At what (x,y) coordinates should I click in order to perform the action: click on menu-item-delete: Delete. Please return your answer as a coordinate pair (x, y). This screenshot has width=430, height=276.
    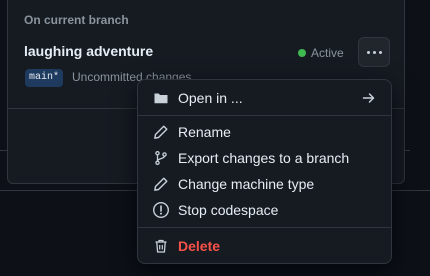
    Looking at the image, I should click on (264, 246).